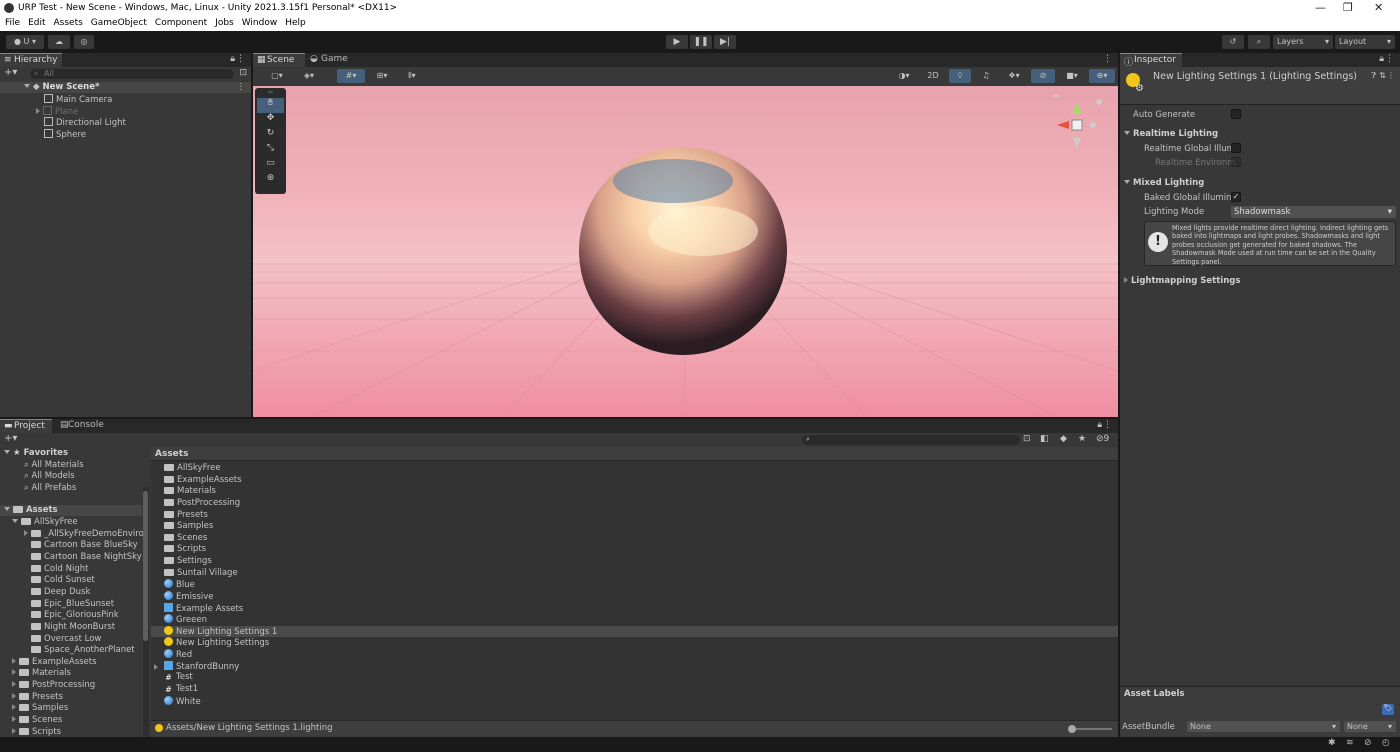 The width and height of the screenshot is (1400, 752). Describe the element at coordinates (71, 615) in the screenshot. I see `folder-tree-item: Epic_GloriousPink` at that location.